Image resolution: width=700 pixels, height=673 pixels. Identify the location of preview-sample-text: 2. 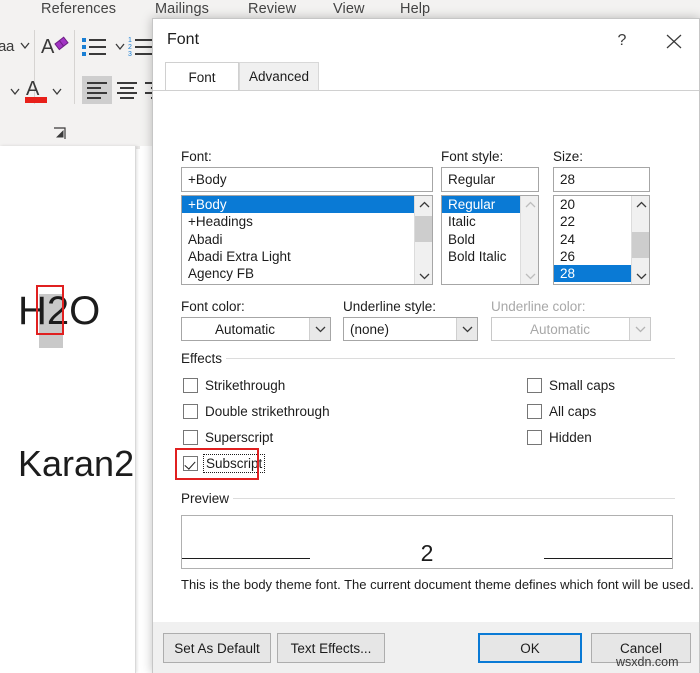
(427, 553).